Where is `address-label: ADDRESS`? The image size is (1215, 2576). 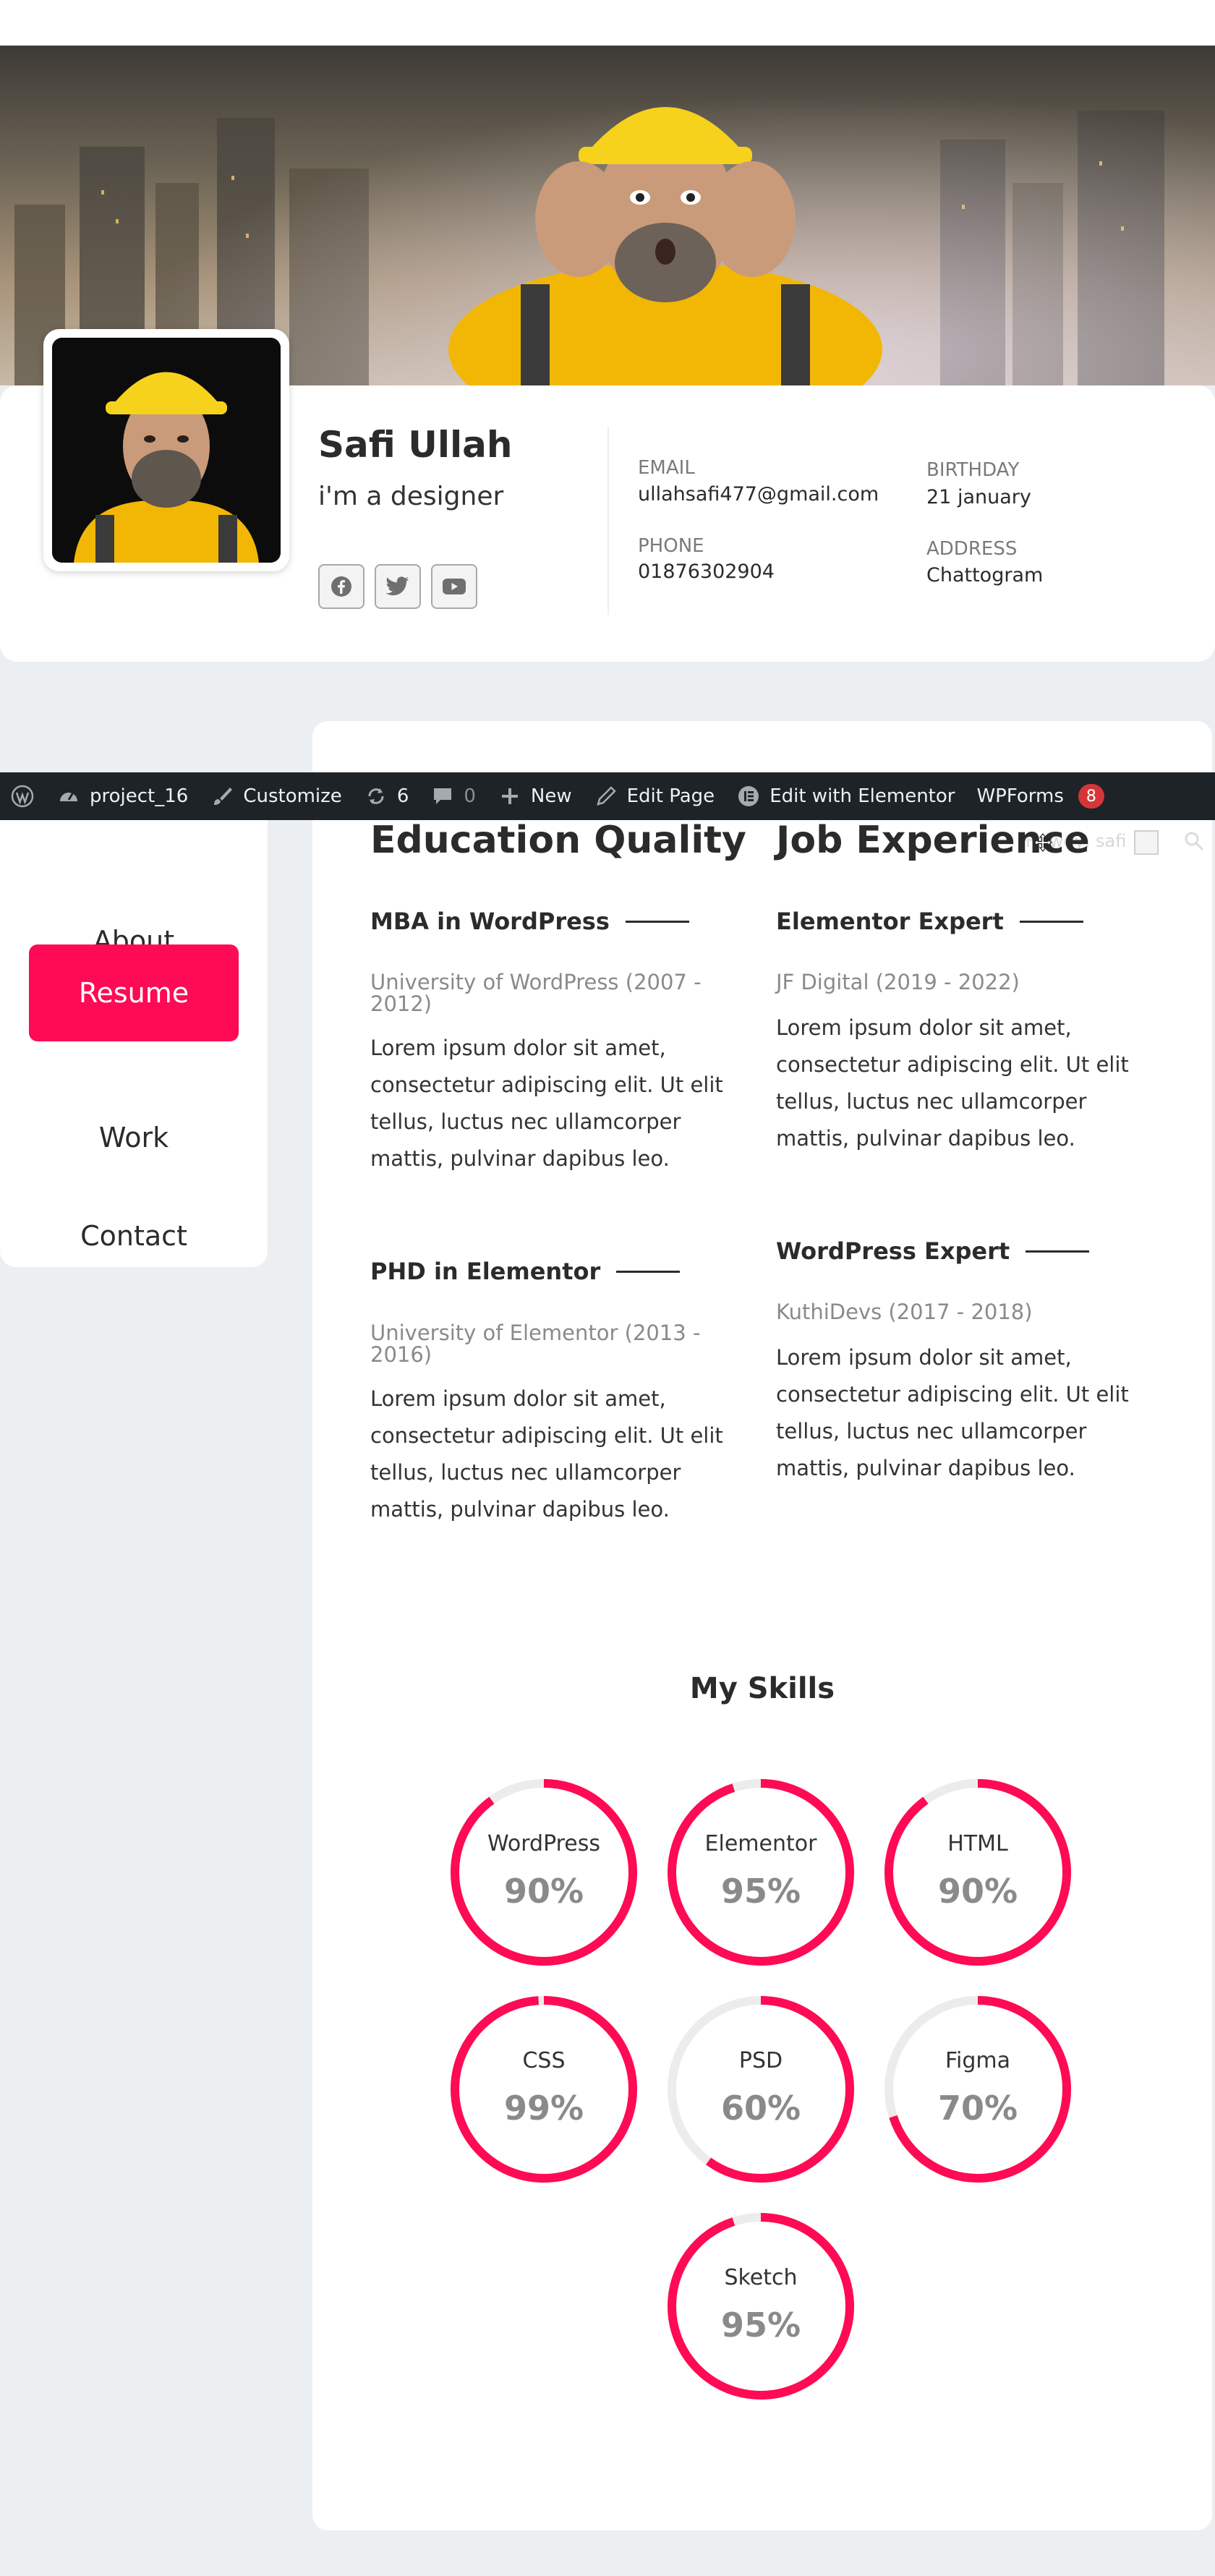
address-label: ADDRESS is located at coordinates (972, 549).